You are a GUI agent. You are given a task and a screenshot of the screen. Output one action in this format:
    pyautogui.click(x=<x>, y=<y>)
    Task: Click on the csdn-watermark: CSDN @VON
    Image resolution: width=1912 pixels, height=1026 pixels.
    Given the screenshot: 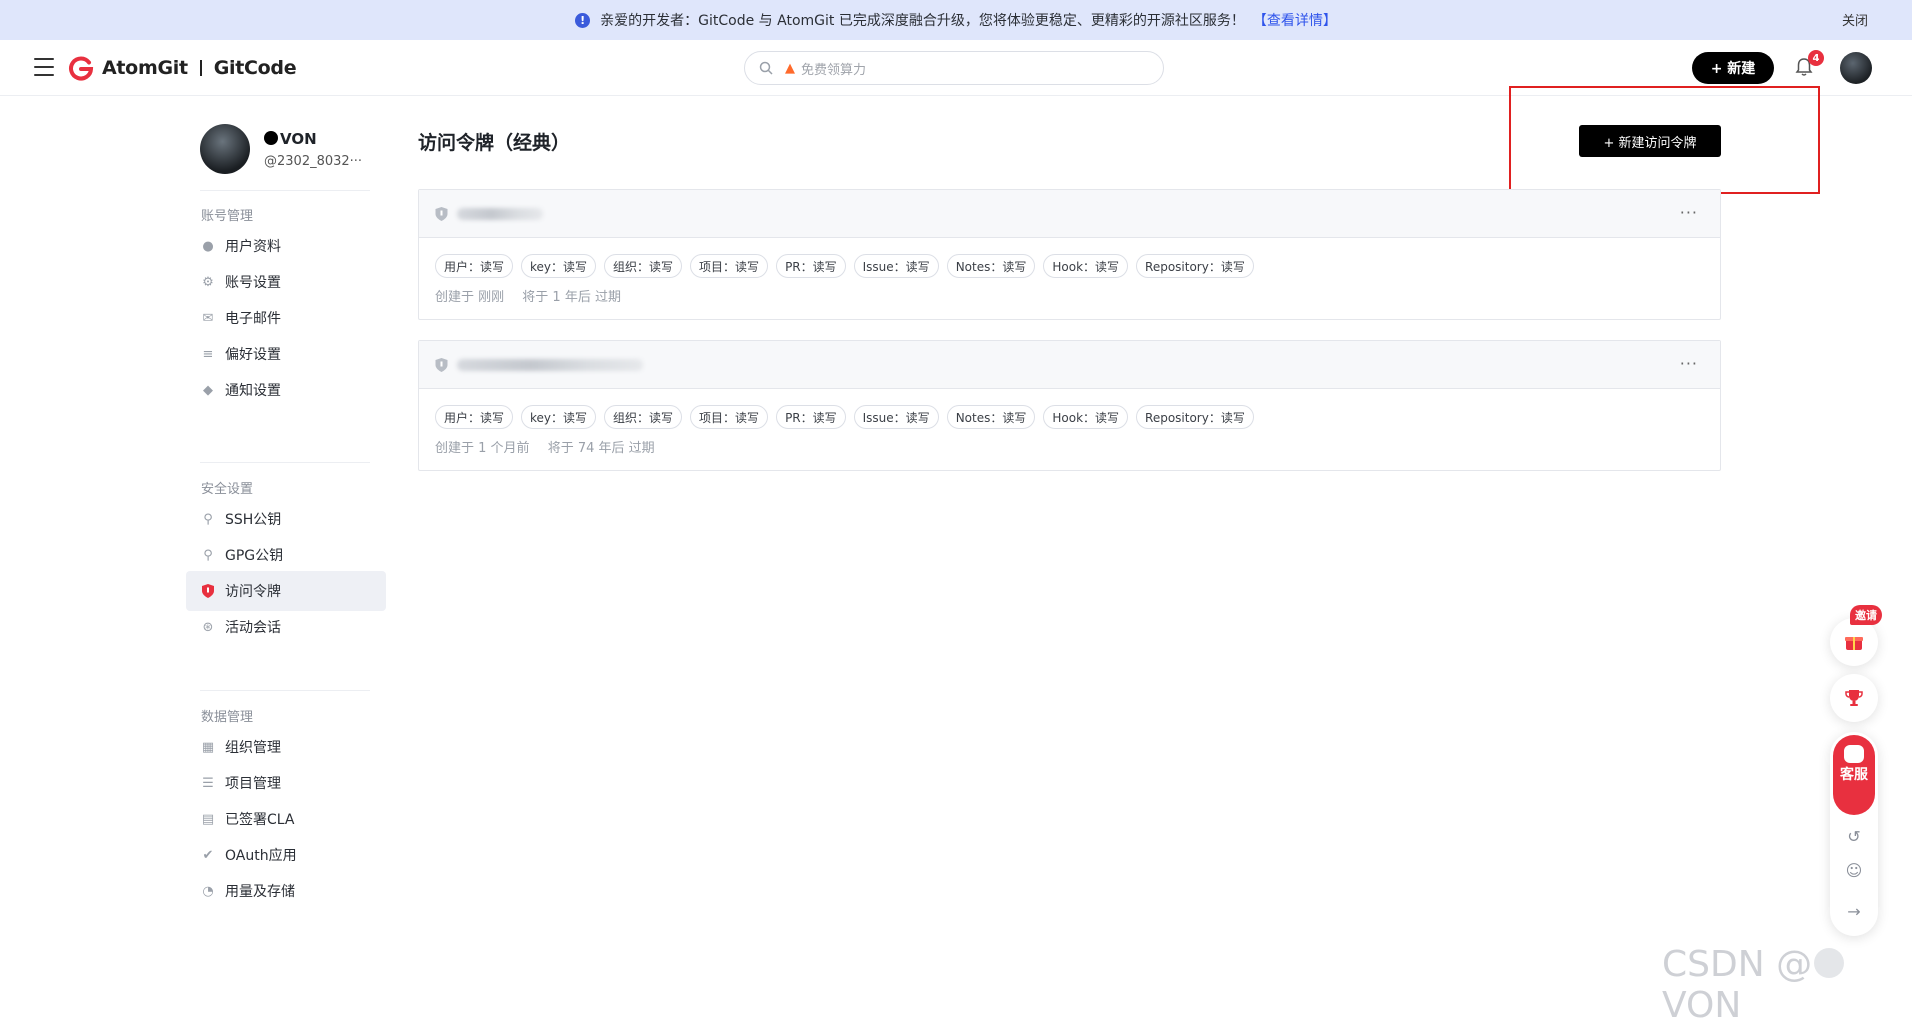 What is the action you would take?
    pyautogui.click(x=1787, y=985)
    